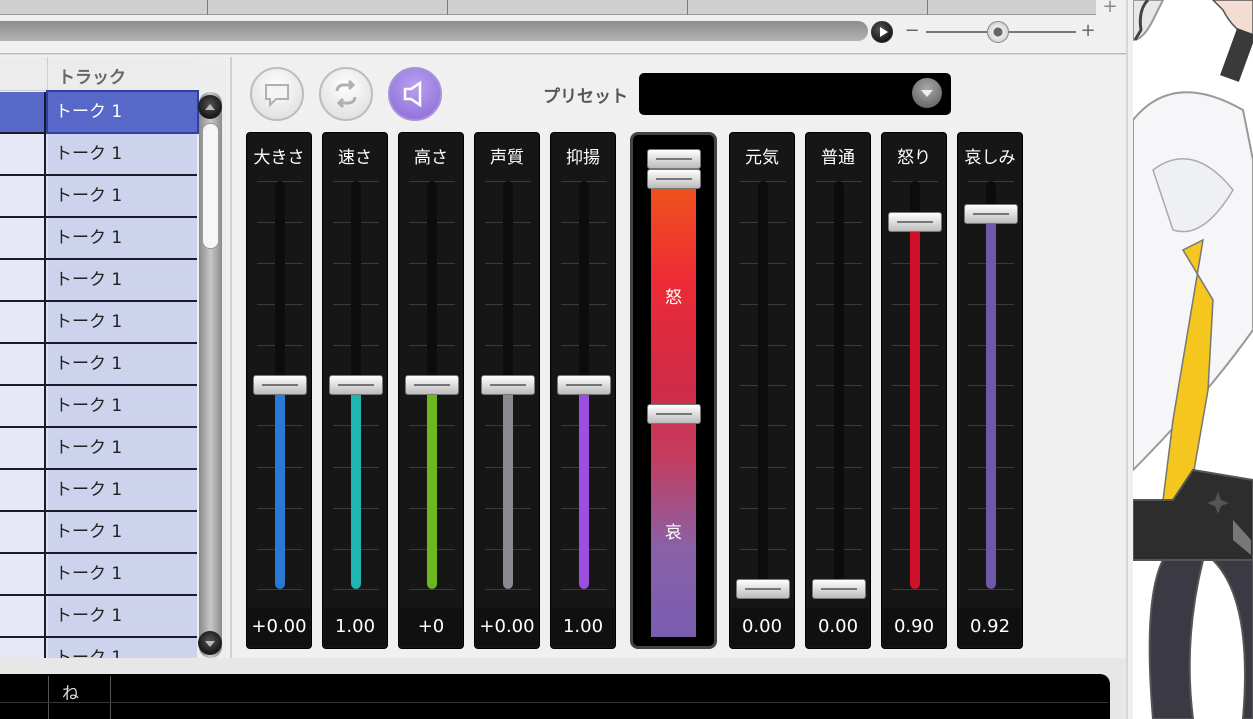 This screenshot has height=719, width=1253. I want to click on slider-emotion_sliders-3: 哀しみ 0.92, so click(990, 390).